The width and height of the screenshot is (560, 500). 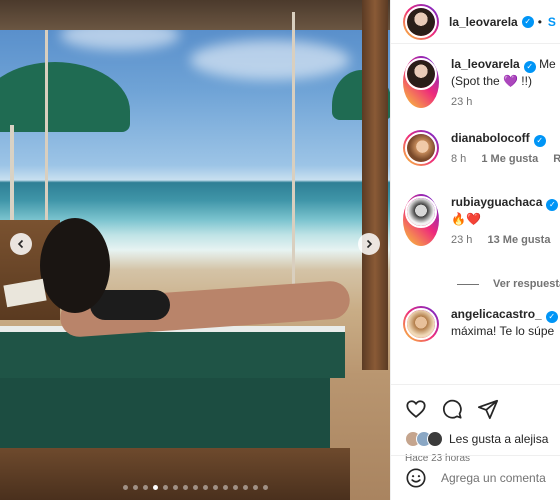 I want to click on follow-button: S, so click(x=552, y=22).